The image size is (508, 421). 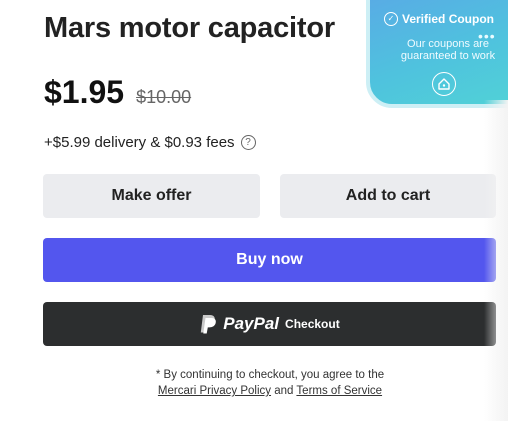 I want to click on right-edge-shadow, so click(x=496, y=260).